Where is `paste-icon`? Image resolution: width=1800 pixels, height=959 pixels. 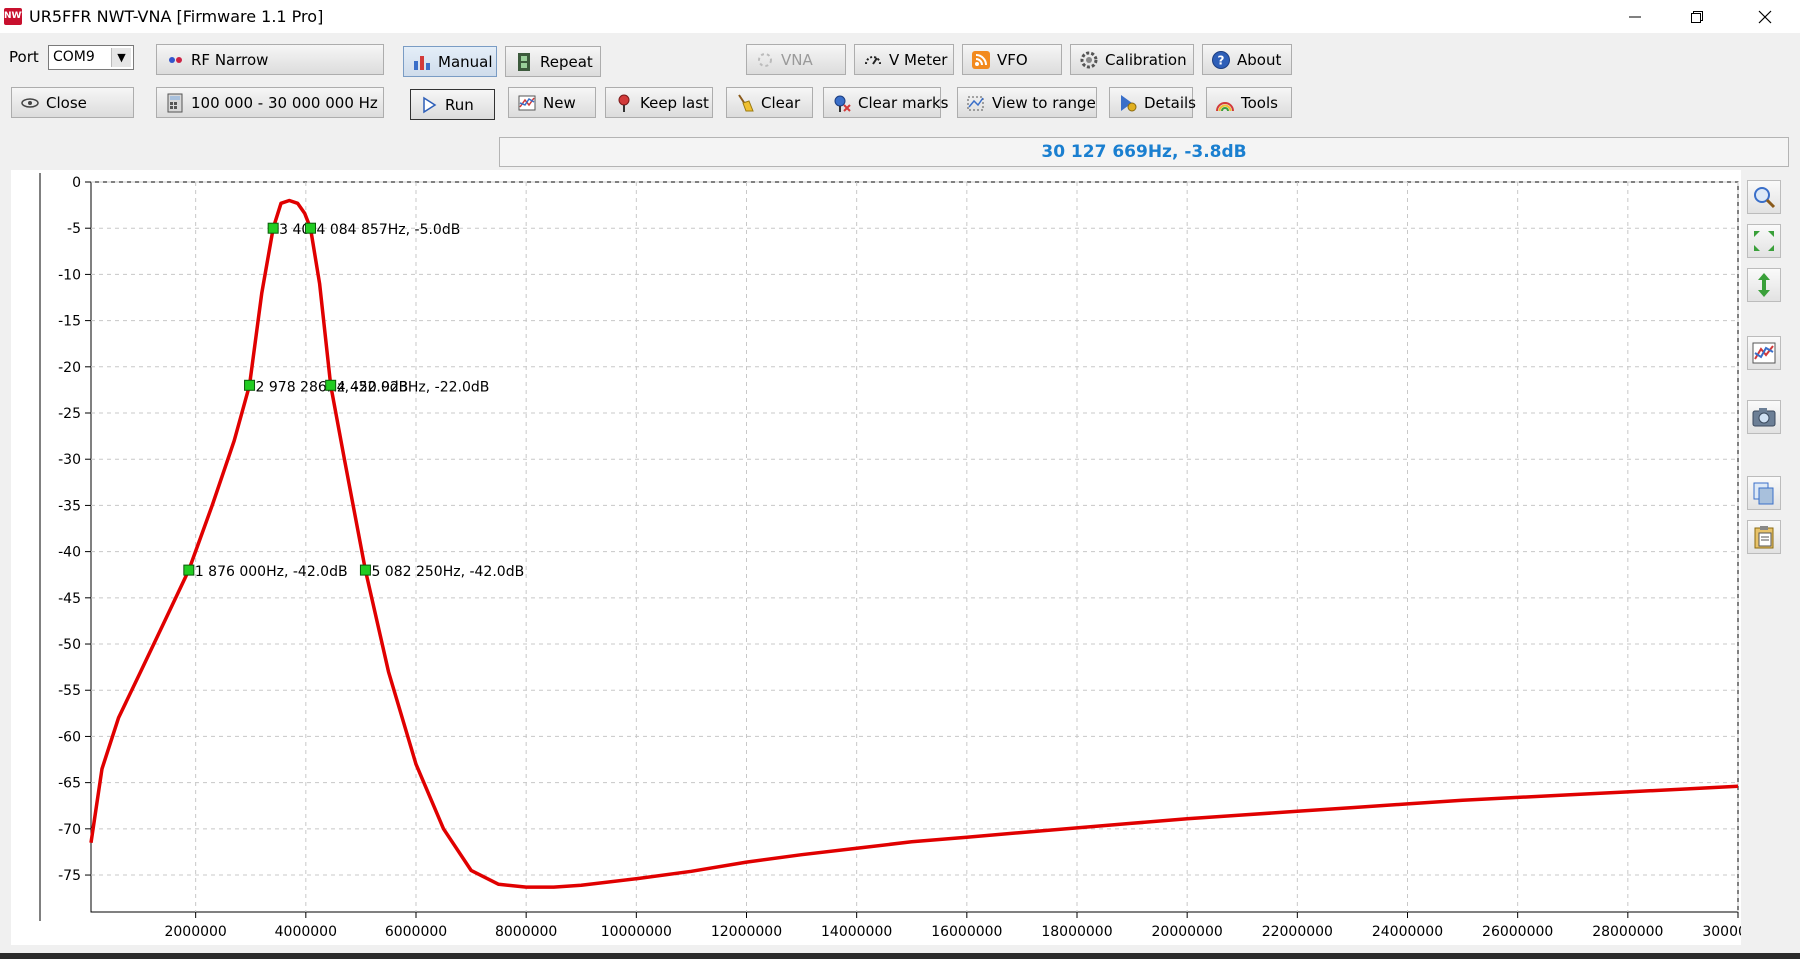 paste-icon is located at coordinates (1764, 537).